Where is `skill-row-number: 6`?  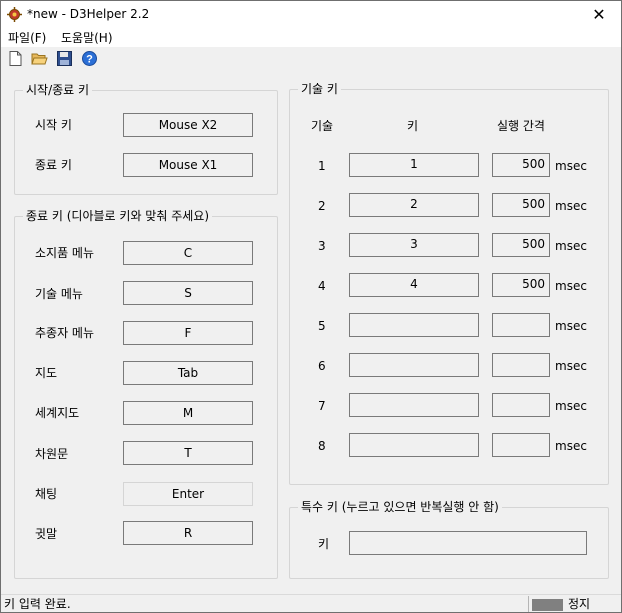 skill-row-number: 6 is located at coordinates (322, 366).